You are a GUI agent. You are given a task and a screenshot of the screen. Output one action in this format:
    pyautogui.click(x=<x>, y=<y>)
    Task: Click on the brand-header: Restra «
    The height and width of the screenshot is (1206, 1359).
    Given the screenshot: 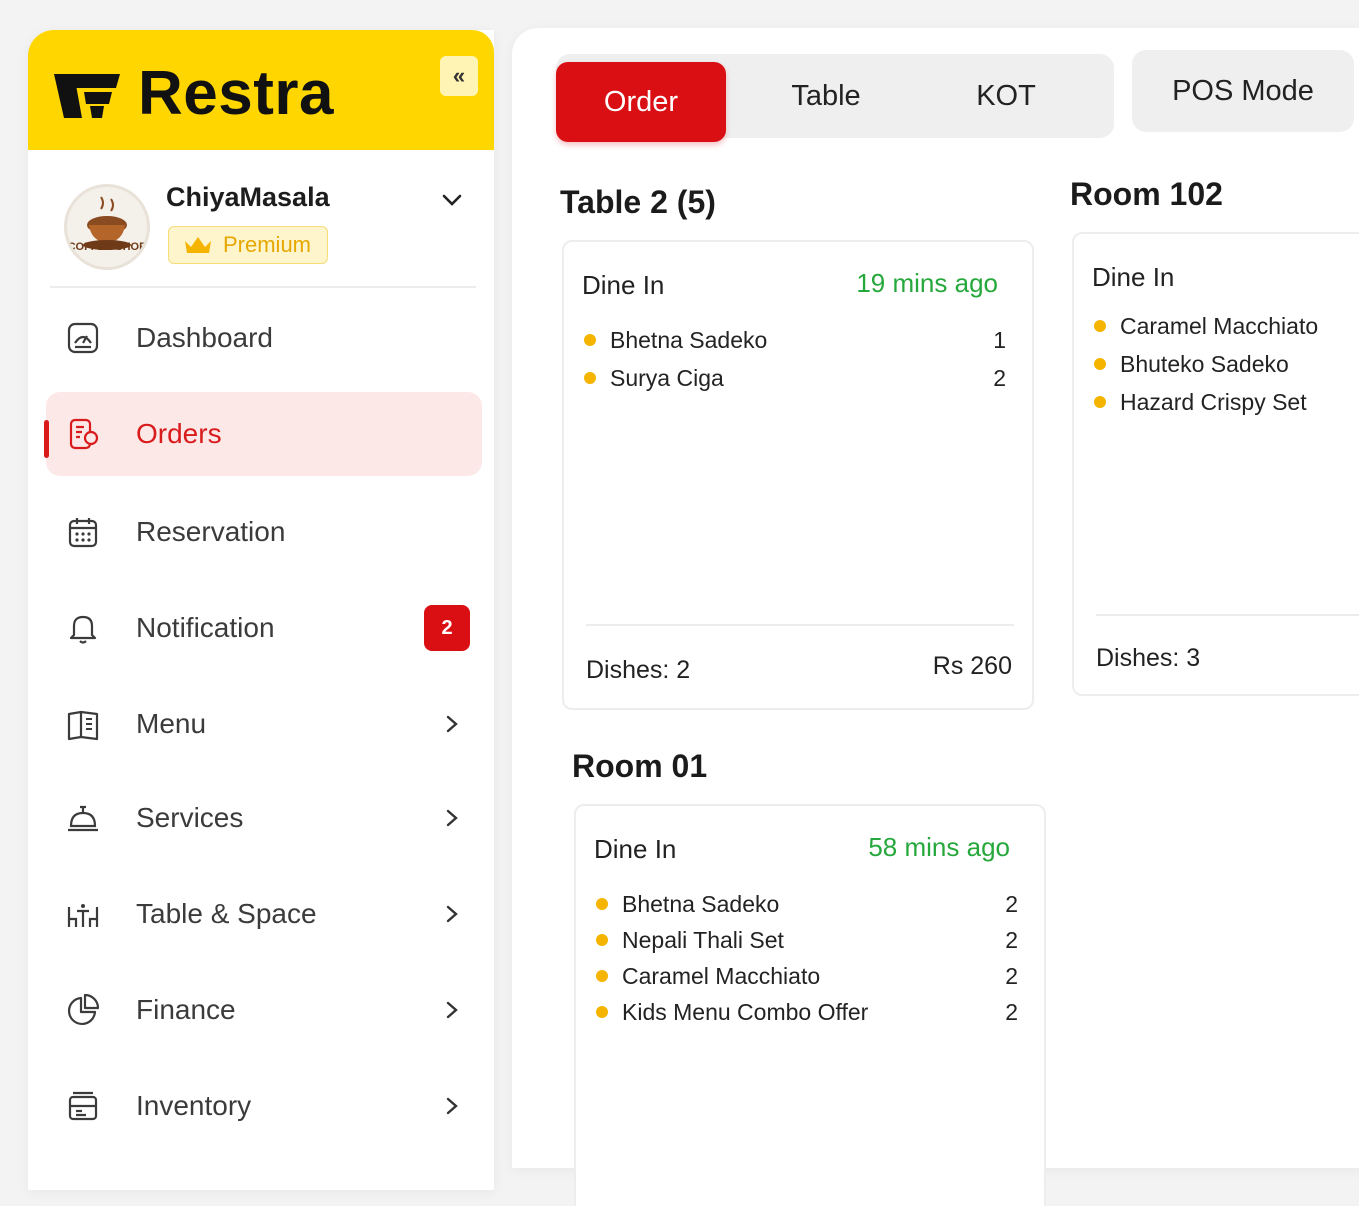 What is the action you would take?
    pyautogui.click(x=261, y=90)
    